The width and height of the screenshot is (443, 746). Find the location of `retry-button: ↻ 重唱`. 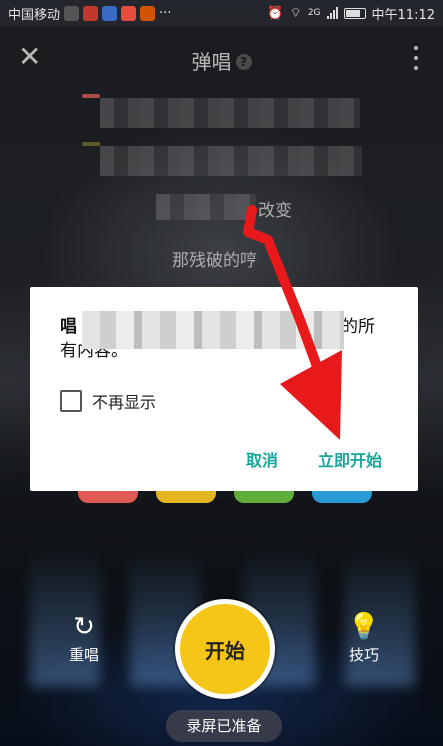

retry-button: ↻ 重唱 is located at coordinates (84, 638).